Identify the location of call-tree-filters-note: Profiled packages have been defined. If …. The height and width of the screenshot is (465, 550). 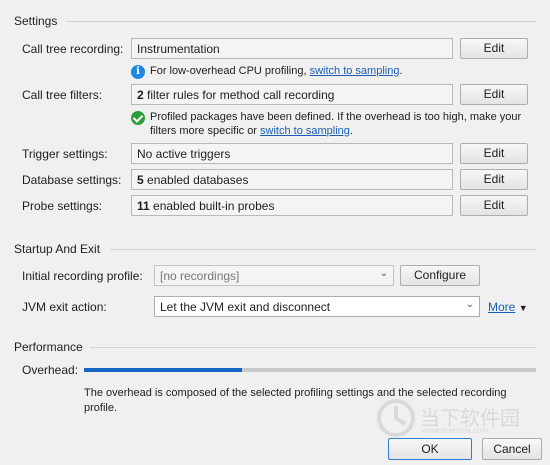
(326, 124).